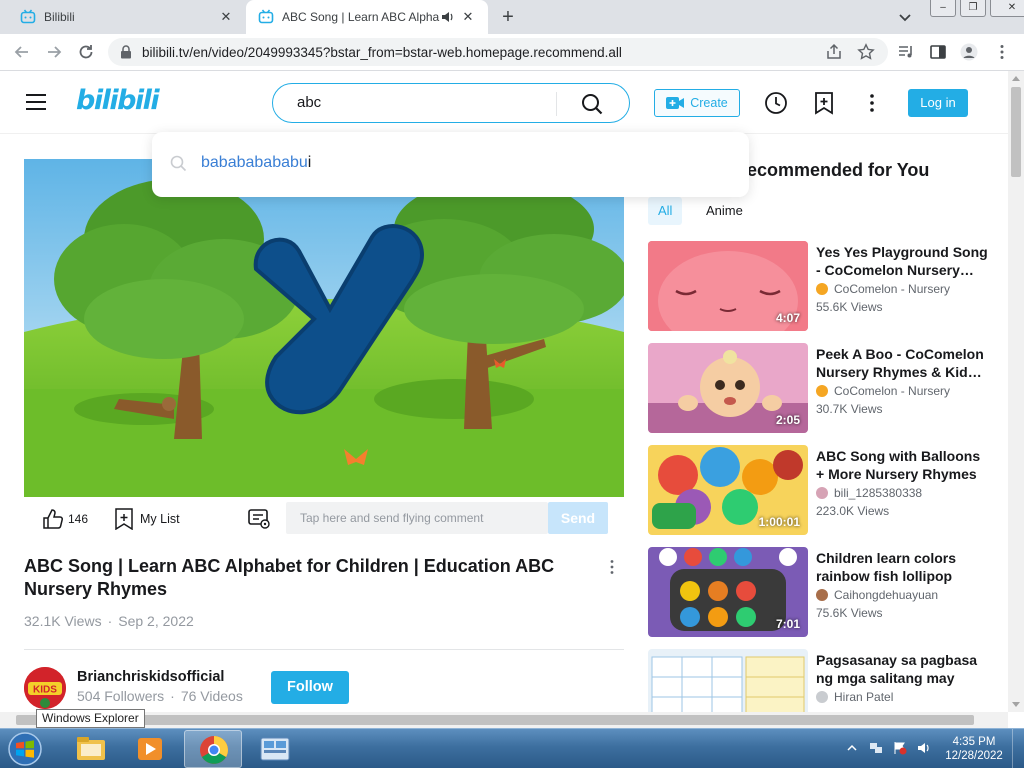 This screenshot has width=1024, height=768. I want to click on chrome-icon, so click(214, 750).